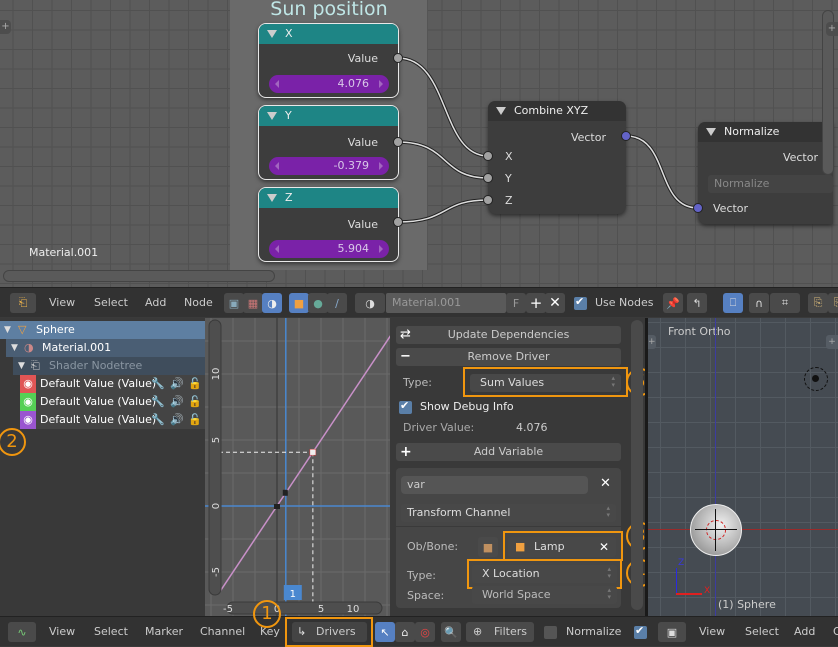  What do you see at coordinates (272, 303) in the screenshot?
I see `shader-icon: ◑` at bounding box center [272, 303].